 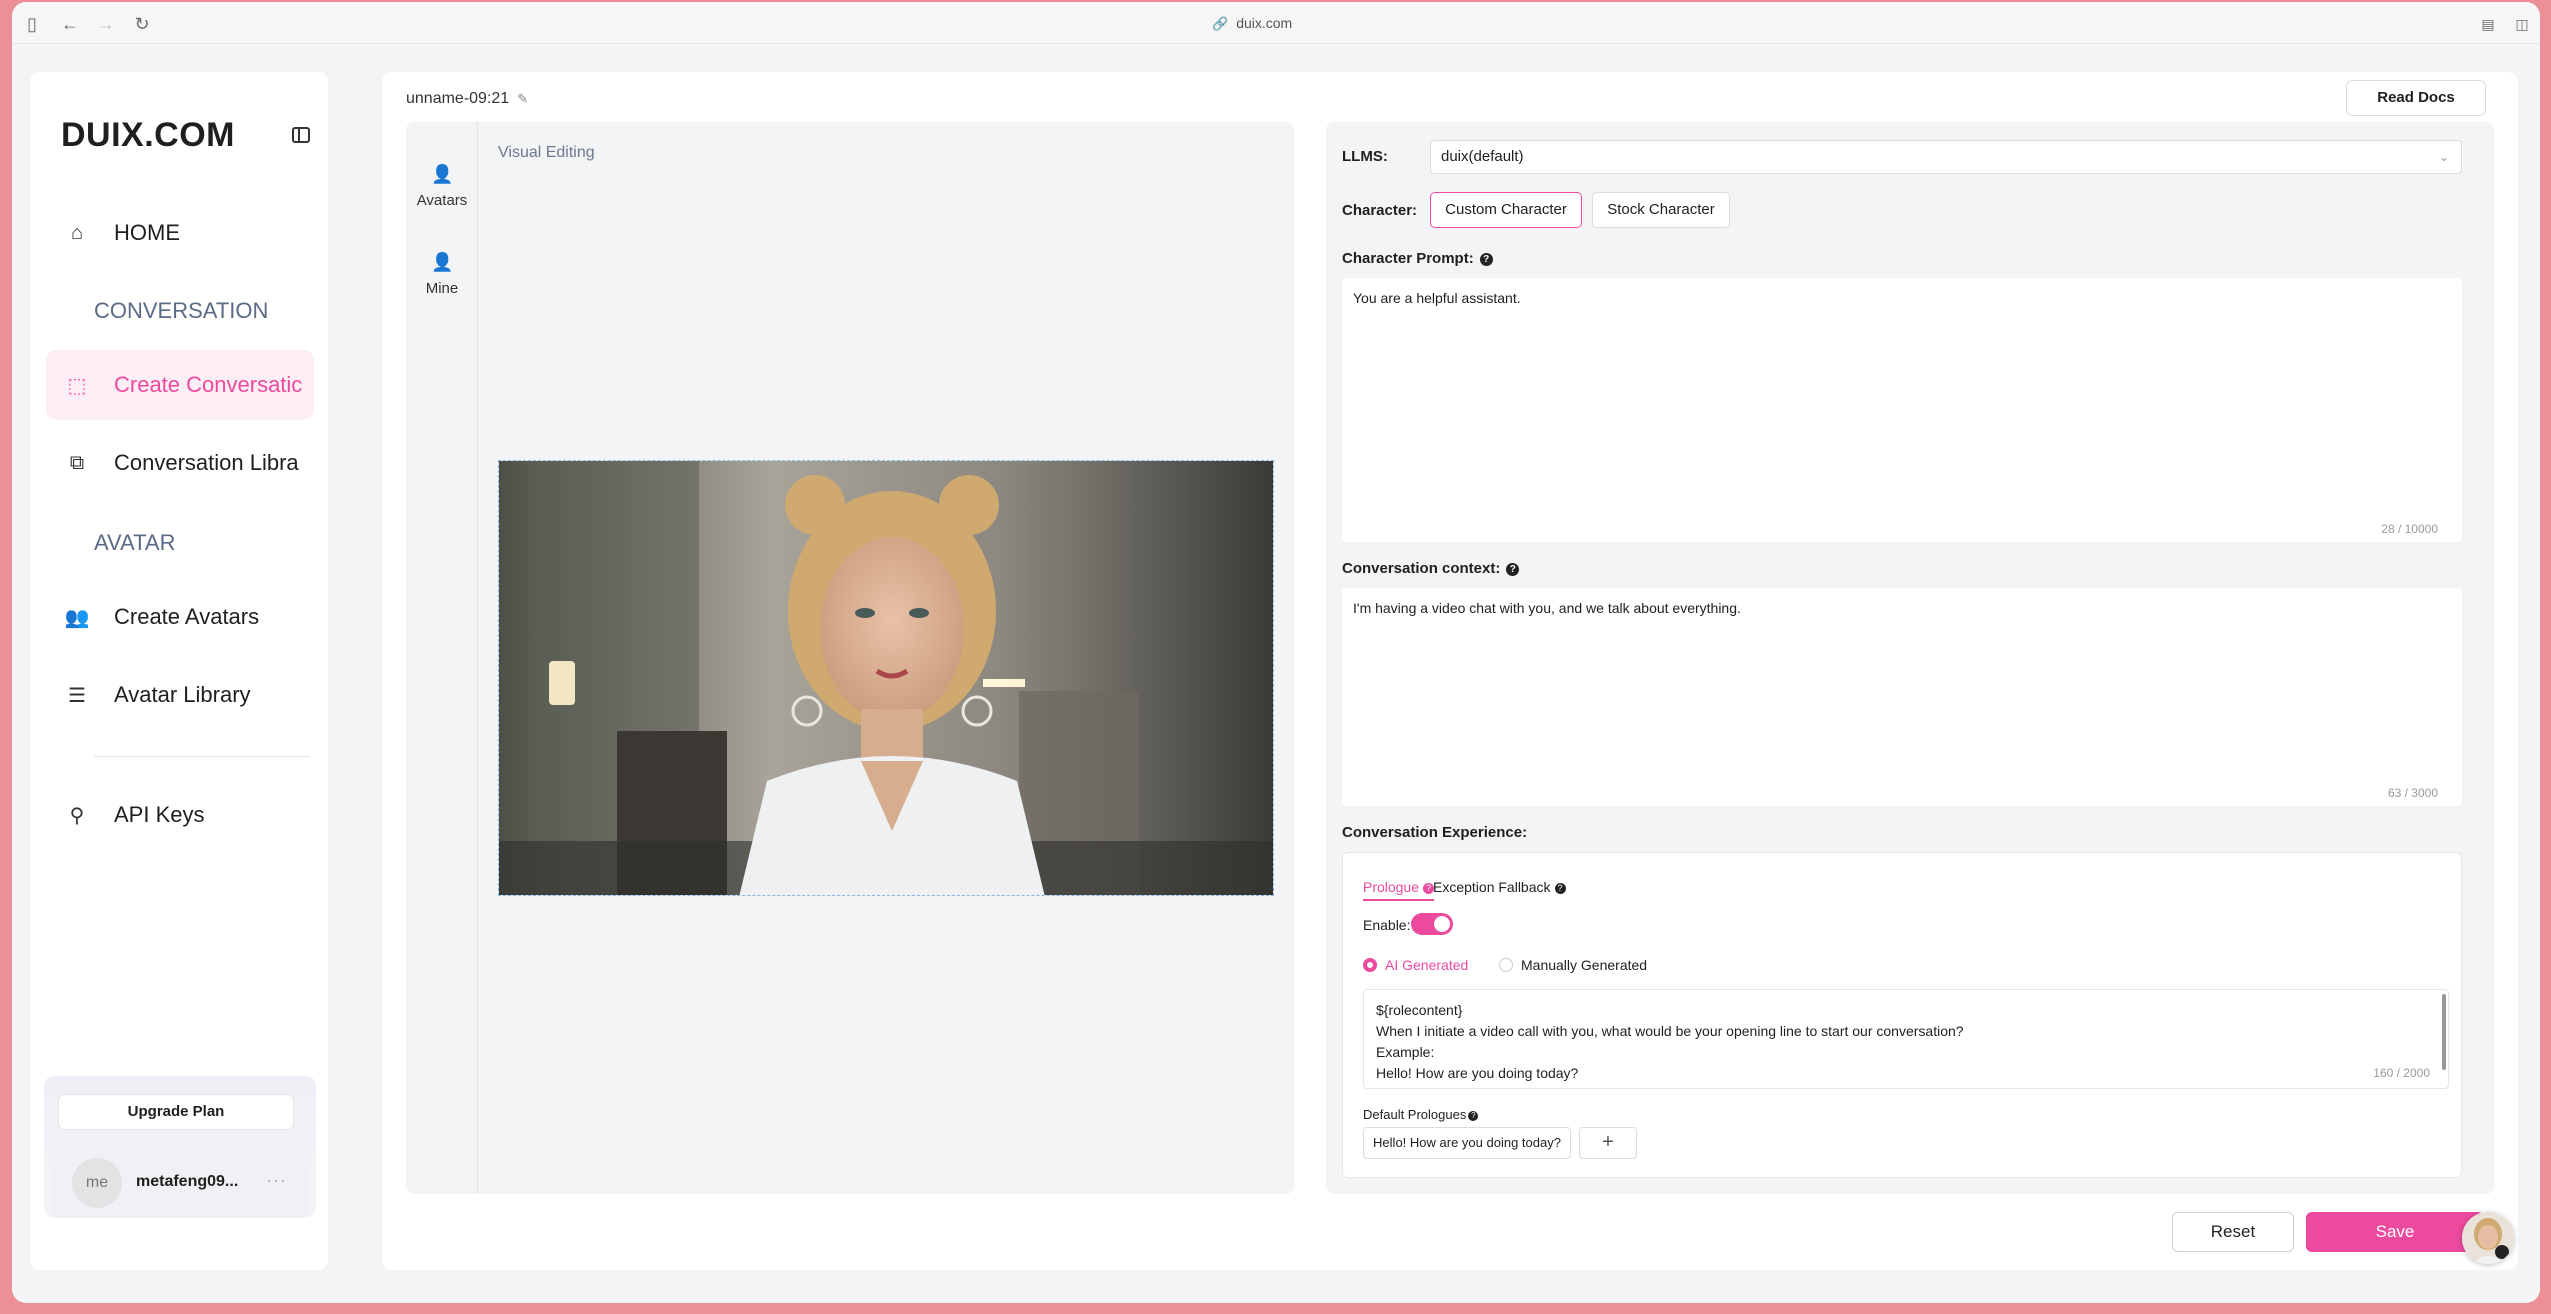 I want to click on upgrade-plan-button: Upgrade Plan, so click(x=176, y=1112).